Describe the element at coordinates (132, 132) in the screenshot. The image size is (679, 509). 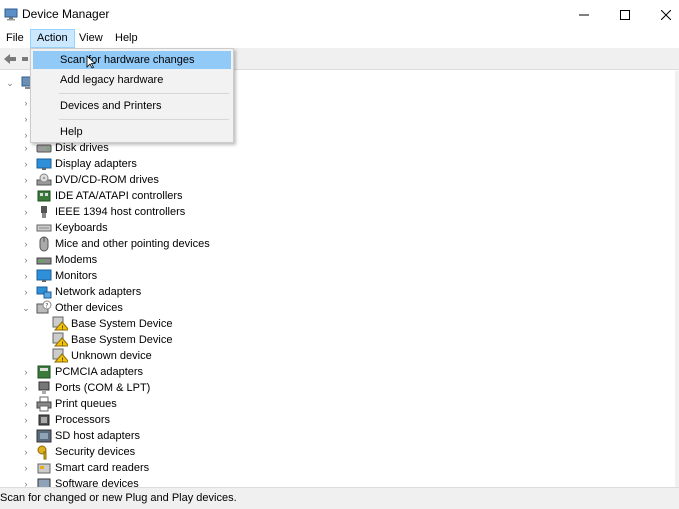
I see `menu-item-help: Help` at that location.